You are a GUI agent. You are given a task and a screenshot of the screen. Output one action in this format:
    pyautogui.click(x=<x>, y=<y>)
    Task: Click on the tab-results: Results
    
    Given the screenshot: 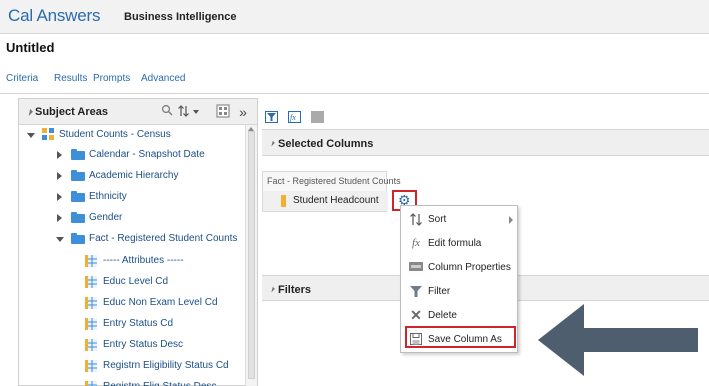 What is the action you would take?
    pyautogui.click(x=70, y=78)
    